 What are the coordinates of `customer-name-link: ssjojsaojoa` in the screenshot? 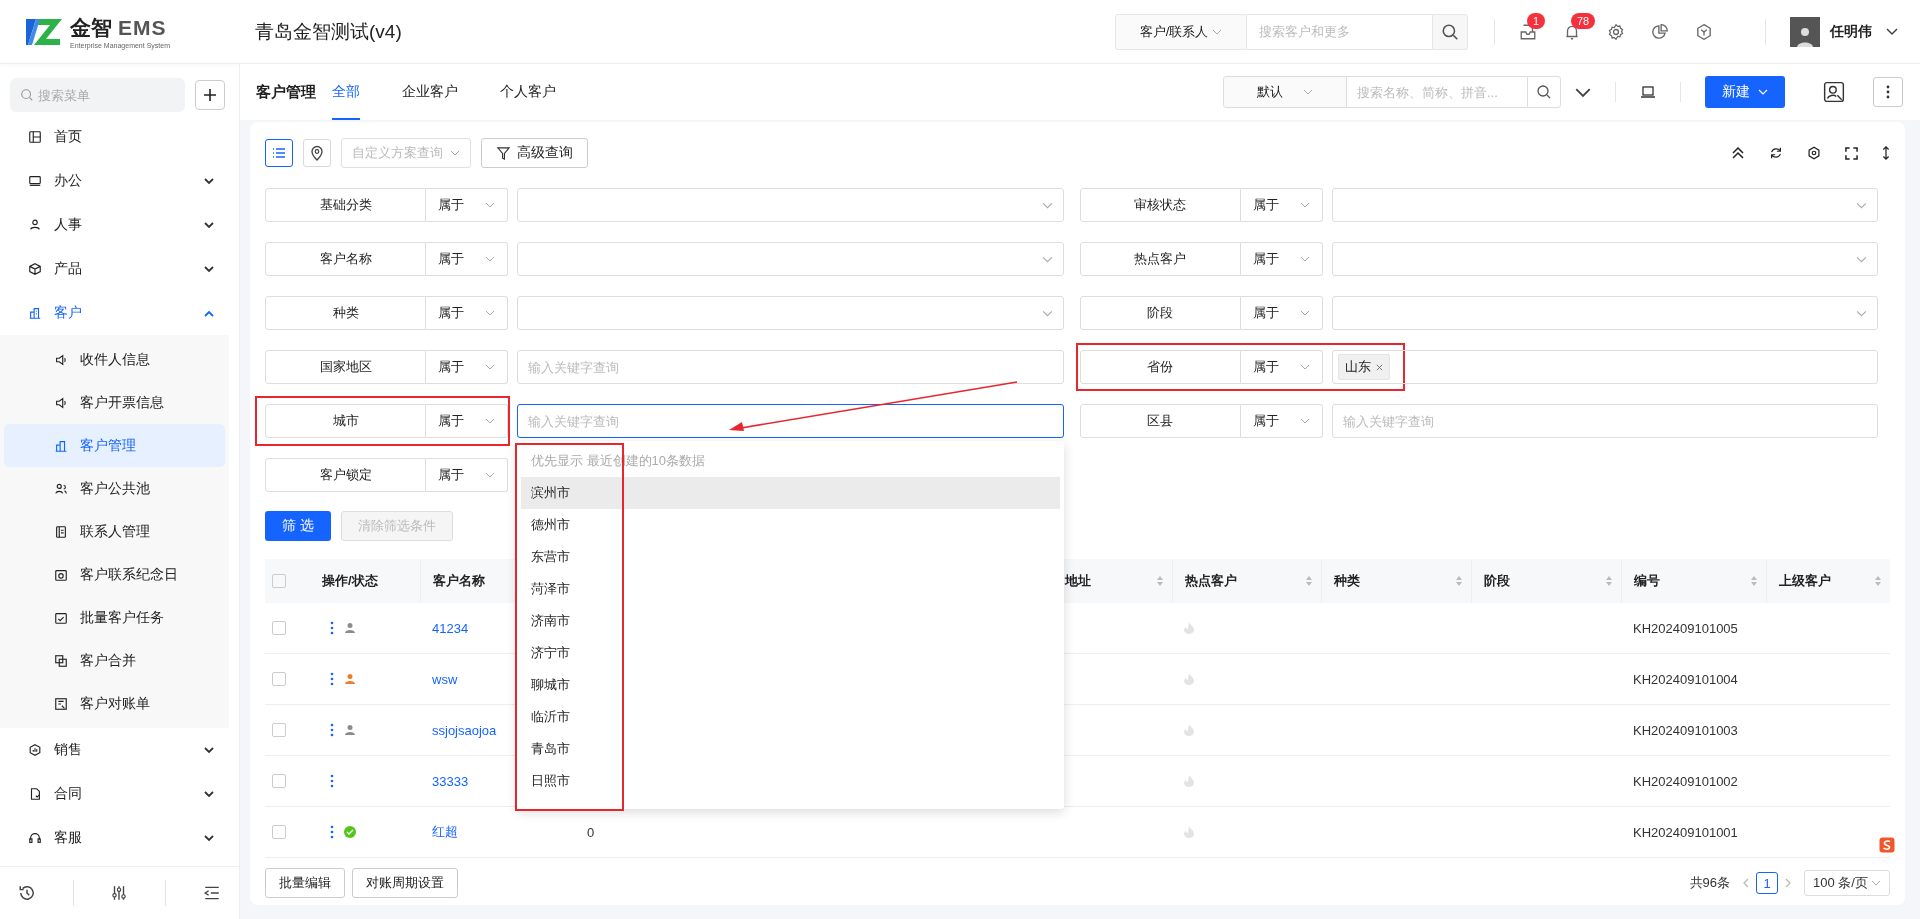 It's located at (464, 730).